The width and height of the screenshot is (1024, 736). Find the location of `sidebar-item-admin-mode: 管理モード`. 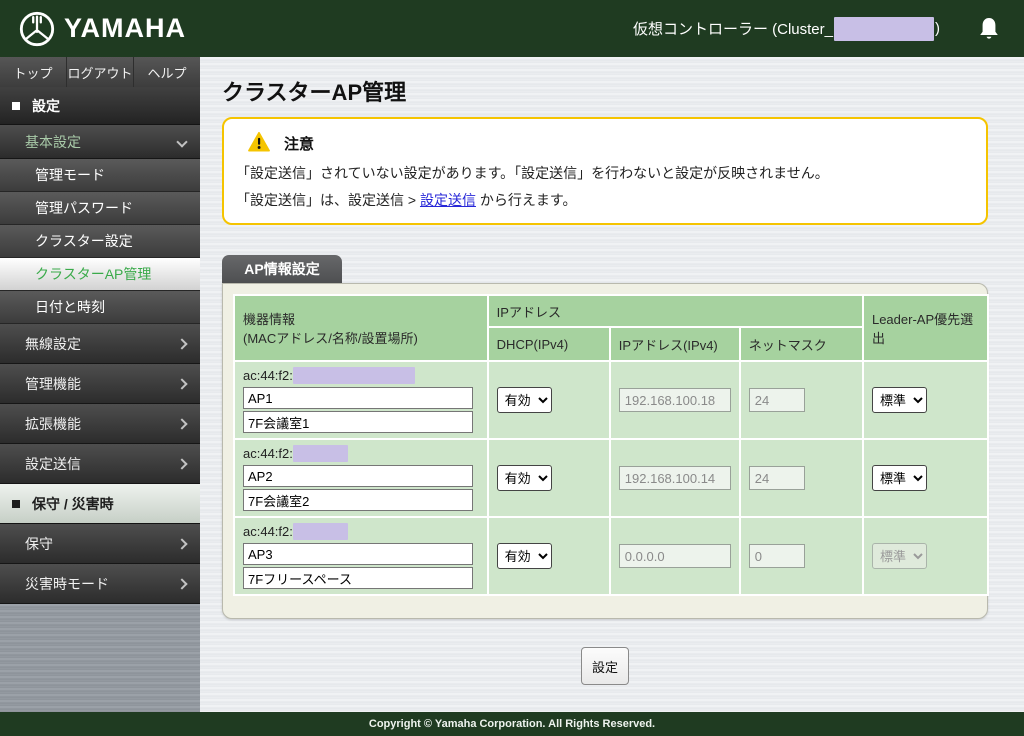

sidebar-item-admin-mode: 管理モード is located at coordinates (100, 175).